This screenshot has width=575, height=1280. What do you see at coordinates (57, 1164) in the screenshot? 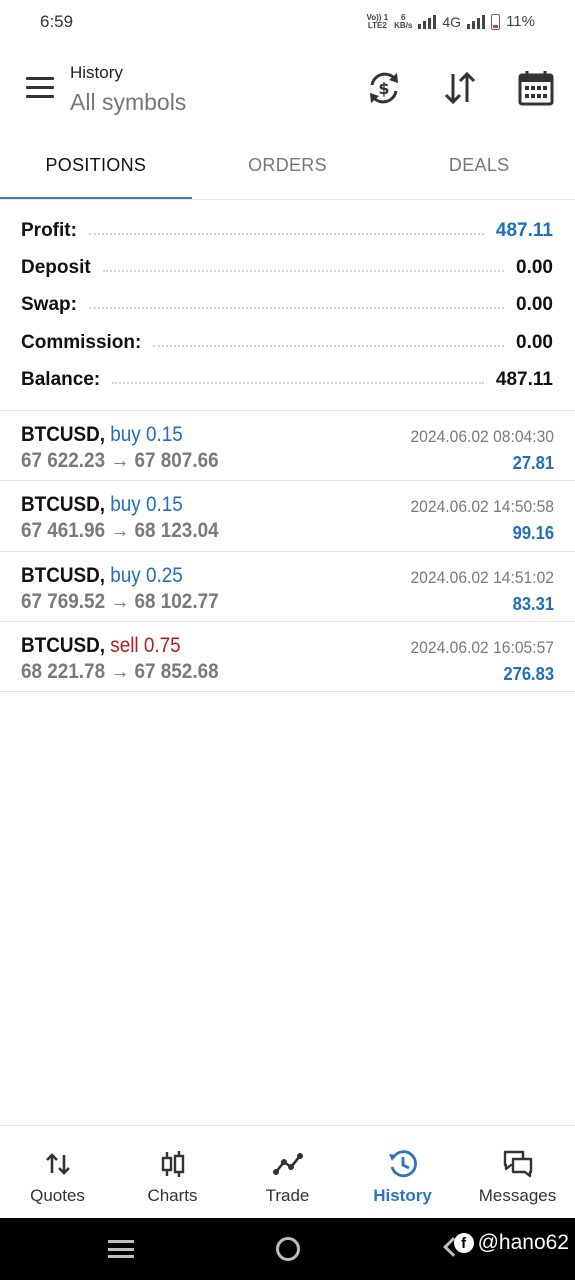
I see `quotes-arrows-icon` at bounding box center [57, 1164].